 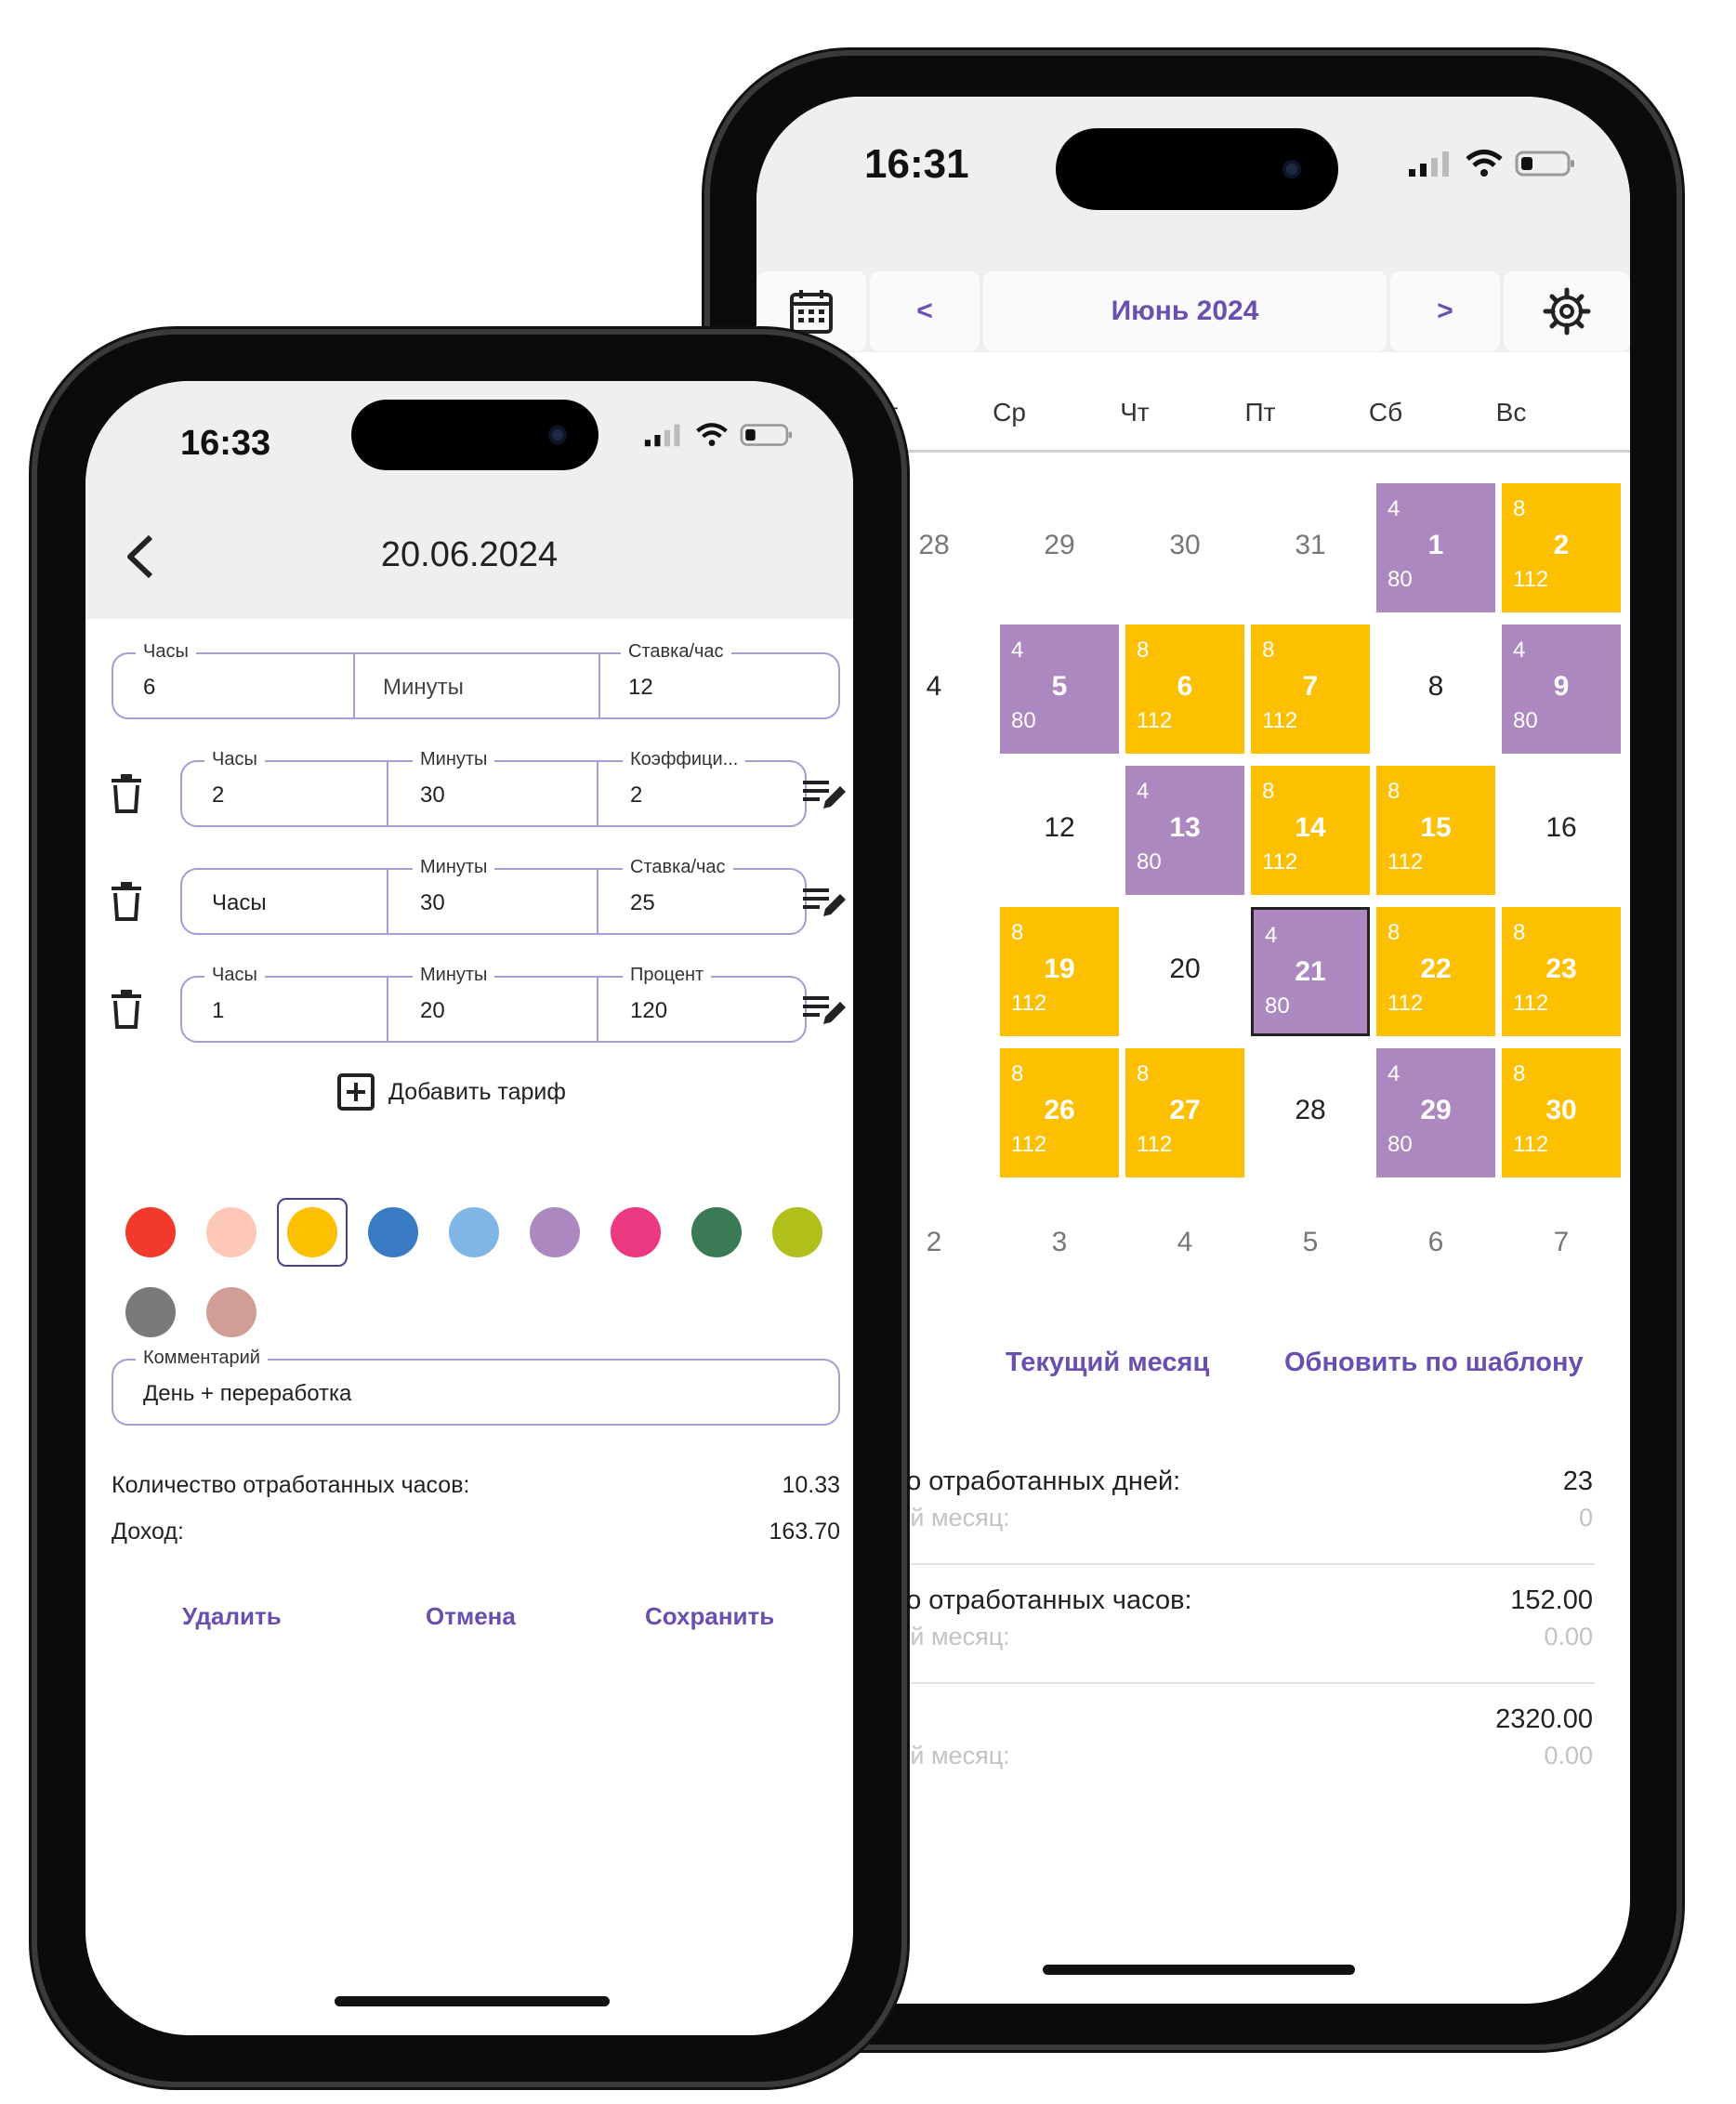 What do you see at coordinates (1436, 1112) in the screenshot?
I see `calendar-day: 4 29 80` at bounding box center [1436, 1112].